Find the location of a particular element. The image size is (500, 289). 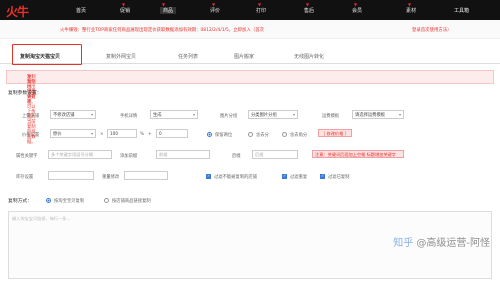

suffix-input: 后缀 is located at coordinates (275, 154).